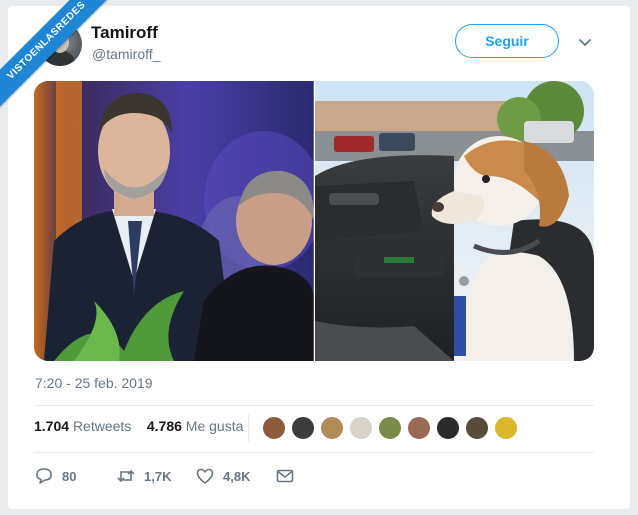 The width and height of the screenshot is (638, 515). Describe the element at coordinates (51, 426) in the screenshot. I see `retweets-count: 1.704` at that location.